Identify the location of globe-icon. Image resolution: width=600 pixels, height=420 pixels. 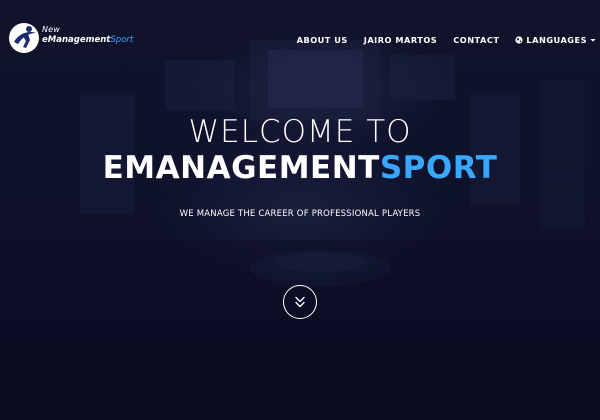
(519, 40).